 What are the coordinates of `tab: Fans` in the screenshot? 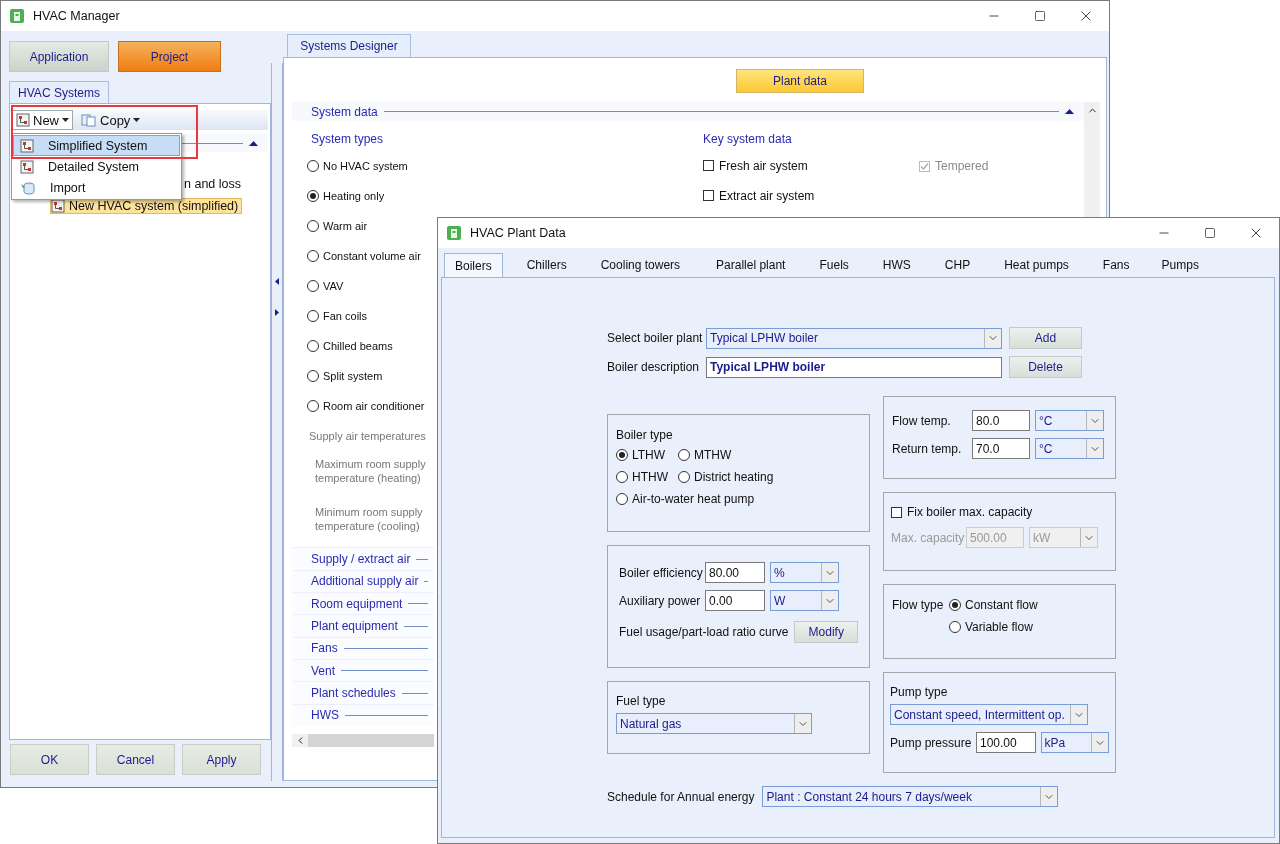 It's located at (1116, 265).